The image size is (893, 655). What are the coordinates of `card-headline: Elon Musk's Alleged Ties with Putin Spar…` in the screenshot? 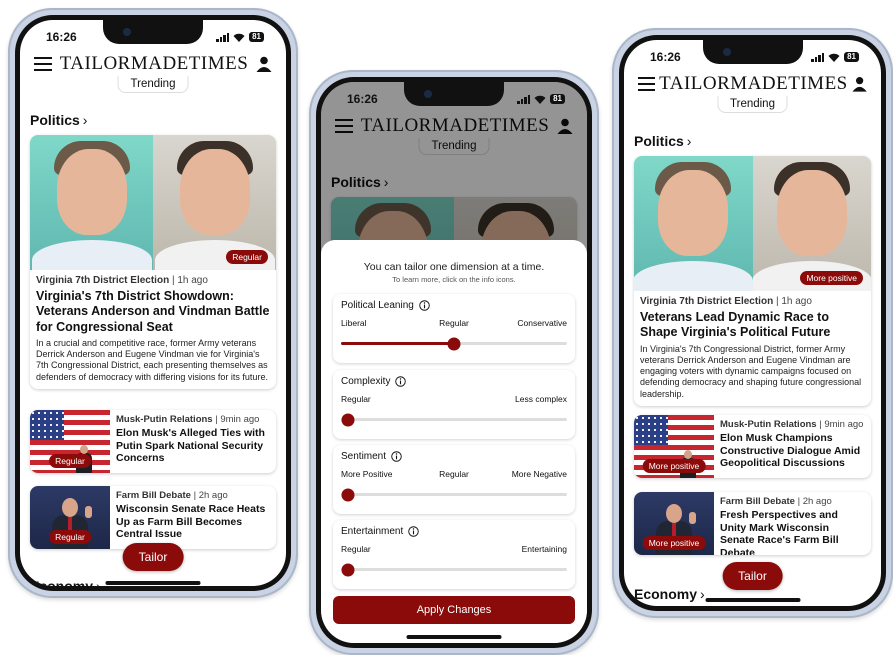 It's located at (190, 446).